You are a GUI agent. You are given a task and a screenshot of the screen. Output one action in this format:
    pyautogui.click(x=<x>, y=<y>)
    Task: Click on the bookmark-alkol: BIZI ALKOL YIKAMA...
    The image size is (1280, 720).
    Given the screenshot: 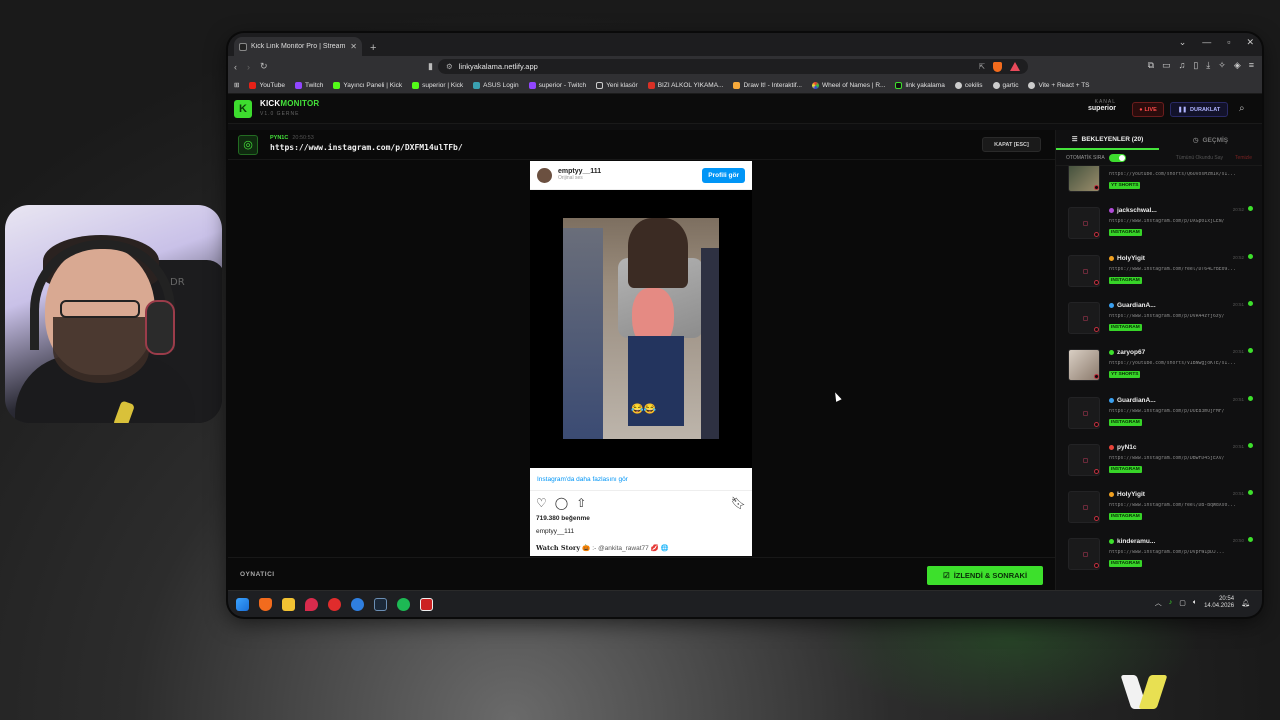 What is the action you would take?
    pyautogui.click(x=685, y=85)
    